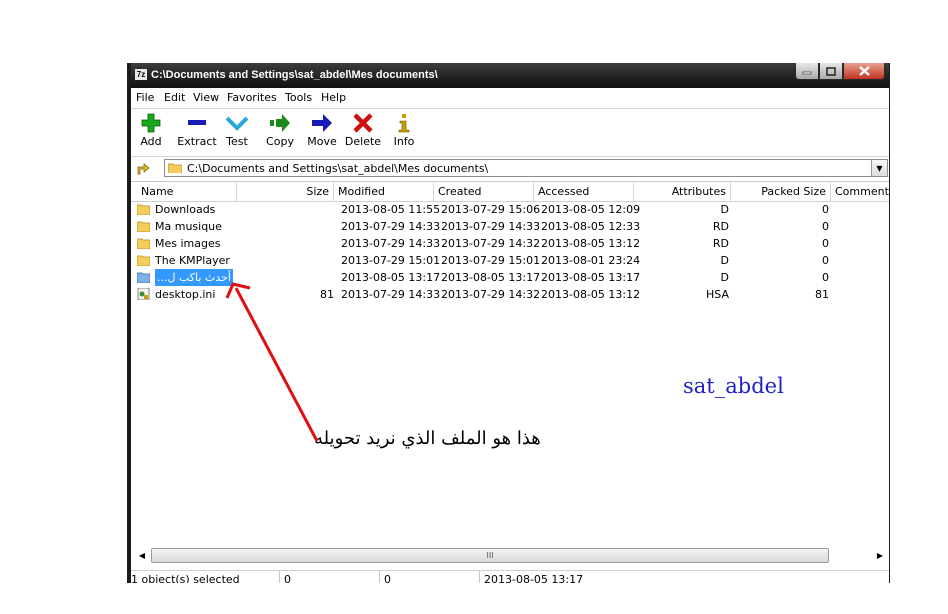 This screenshot has height=614, width=948. I want to click on annotation-arrow-icon, so click(272, 362).